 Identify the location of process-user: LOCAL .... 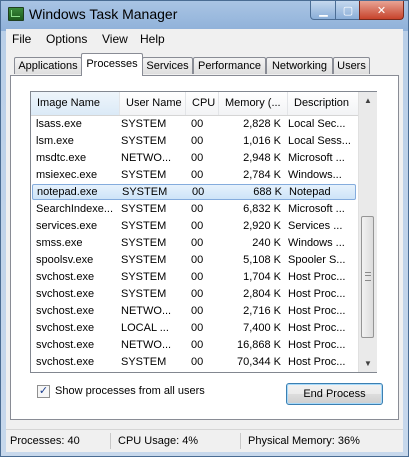
(145, 328).